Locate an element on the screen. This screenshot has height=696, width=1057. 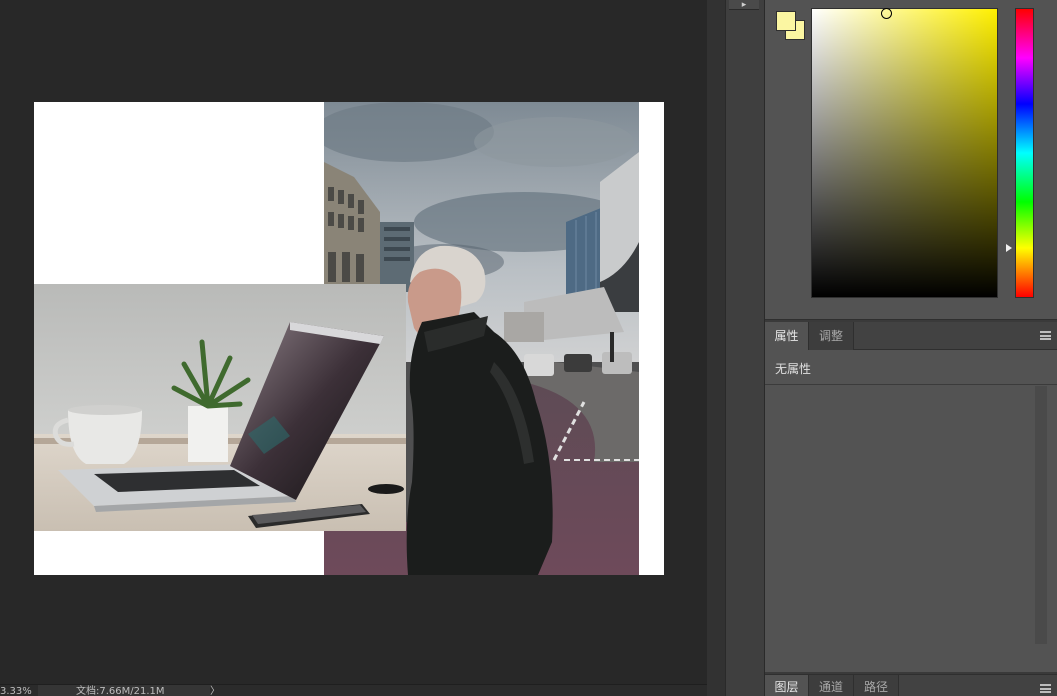
hue-slider-arrow-icon is located at coordinates (1009, 248).